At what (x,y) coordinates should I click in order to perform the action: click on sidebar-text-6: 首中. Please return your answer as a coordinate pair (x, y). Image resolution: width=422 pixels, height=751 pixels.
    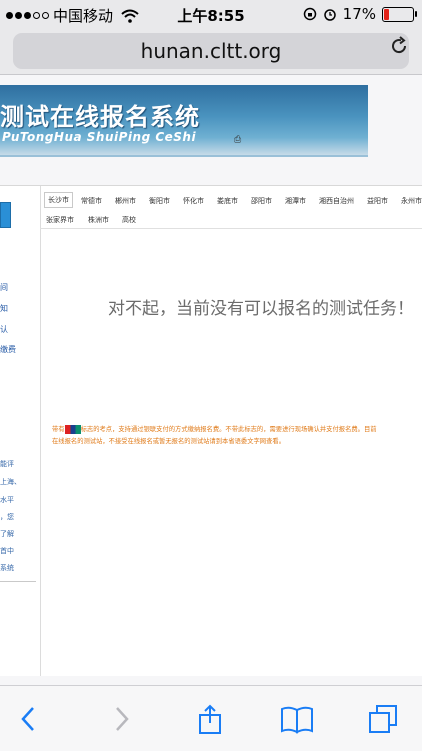
    Looking at the image, I should click on (7, 551).